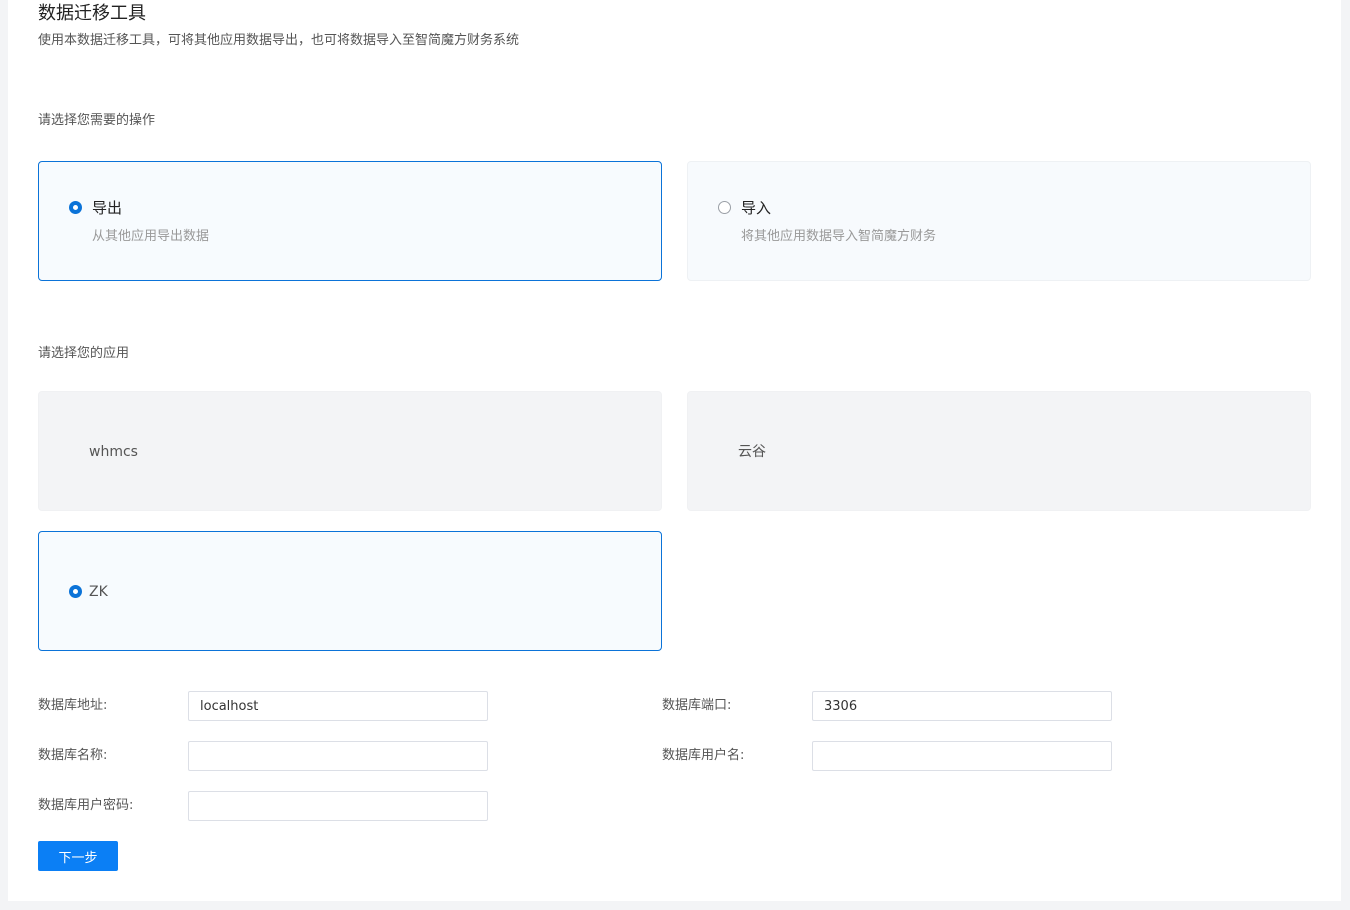  I want to click on db-user-label: 数据库用户名:, so click(703, 755).